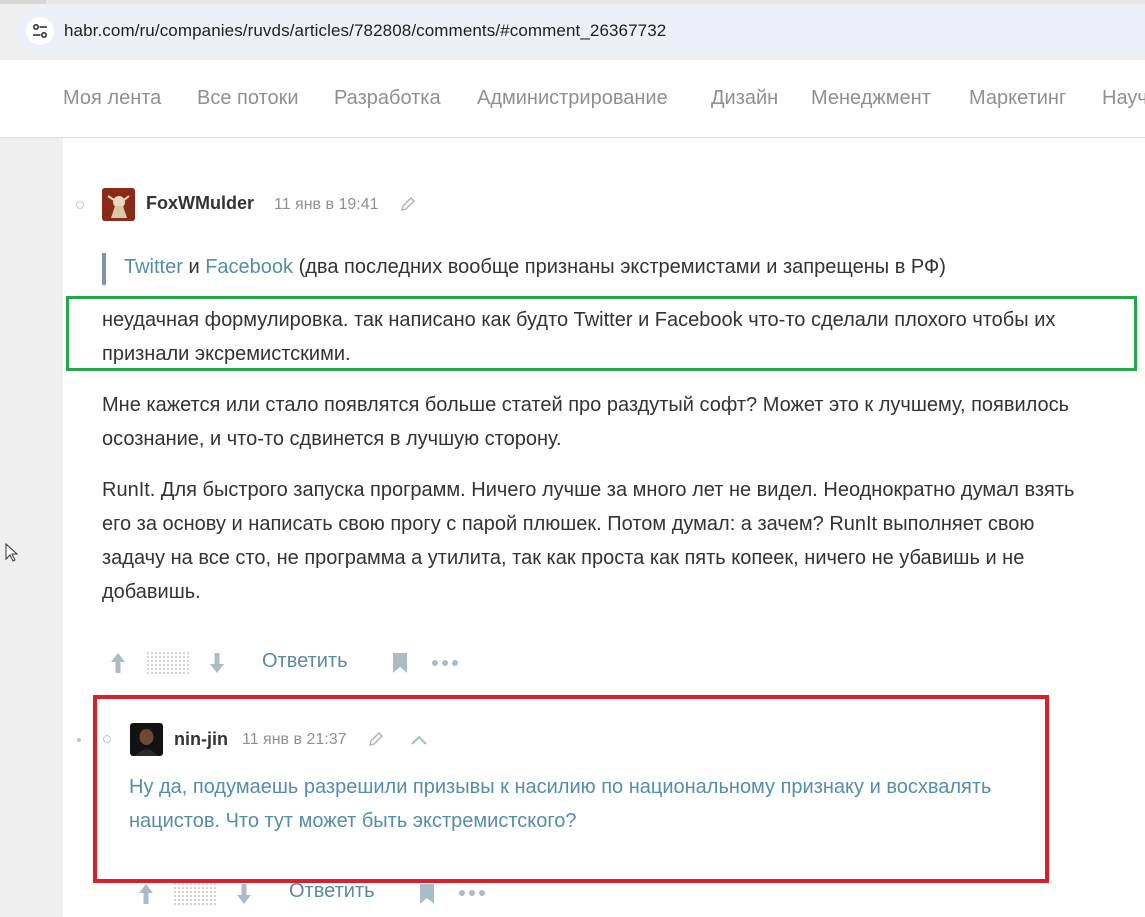 This screenshot has height=917, width=1145. What do you see at coordinates (118, 204) in the screenshot?
I see `avatar` at bounding box center [118, 204].